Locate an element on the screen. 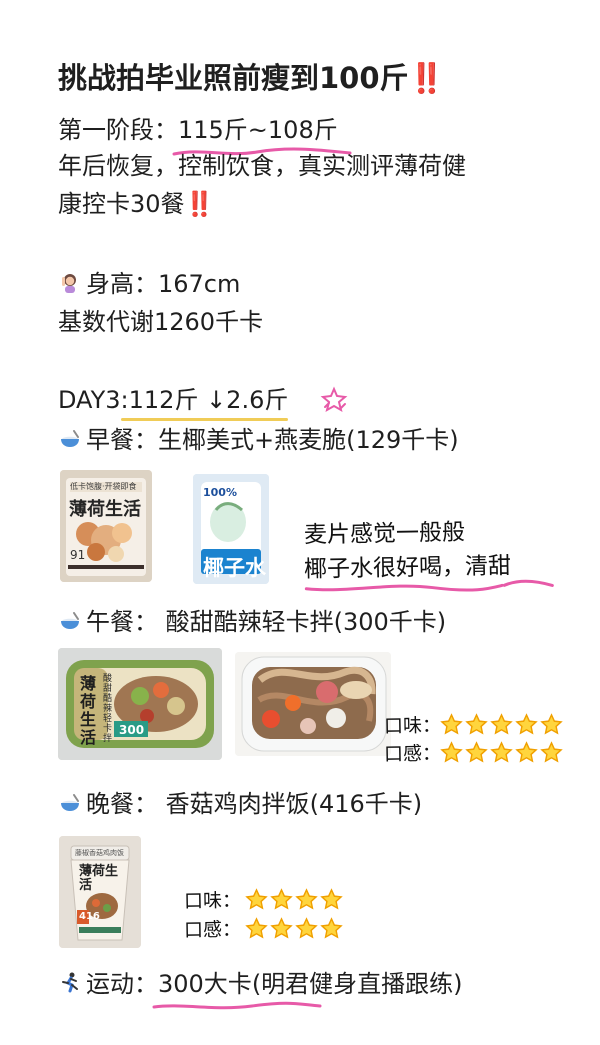  dinner-title-line: 晚餐： 香菇鸡肉拌饭(416千卡) is located at coordinates (240, 804).